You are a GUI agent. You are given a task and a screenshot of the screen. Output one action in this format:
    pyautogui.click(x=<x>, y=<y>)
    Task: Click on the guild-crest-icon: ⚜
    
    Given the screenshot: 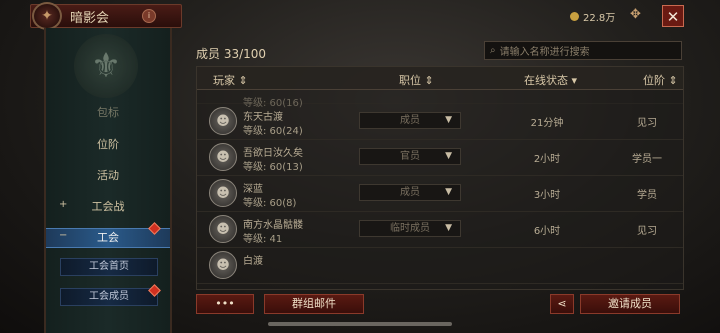 What is the action you would take?
    pyautogui.click(x=106, y=66)
    